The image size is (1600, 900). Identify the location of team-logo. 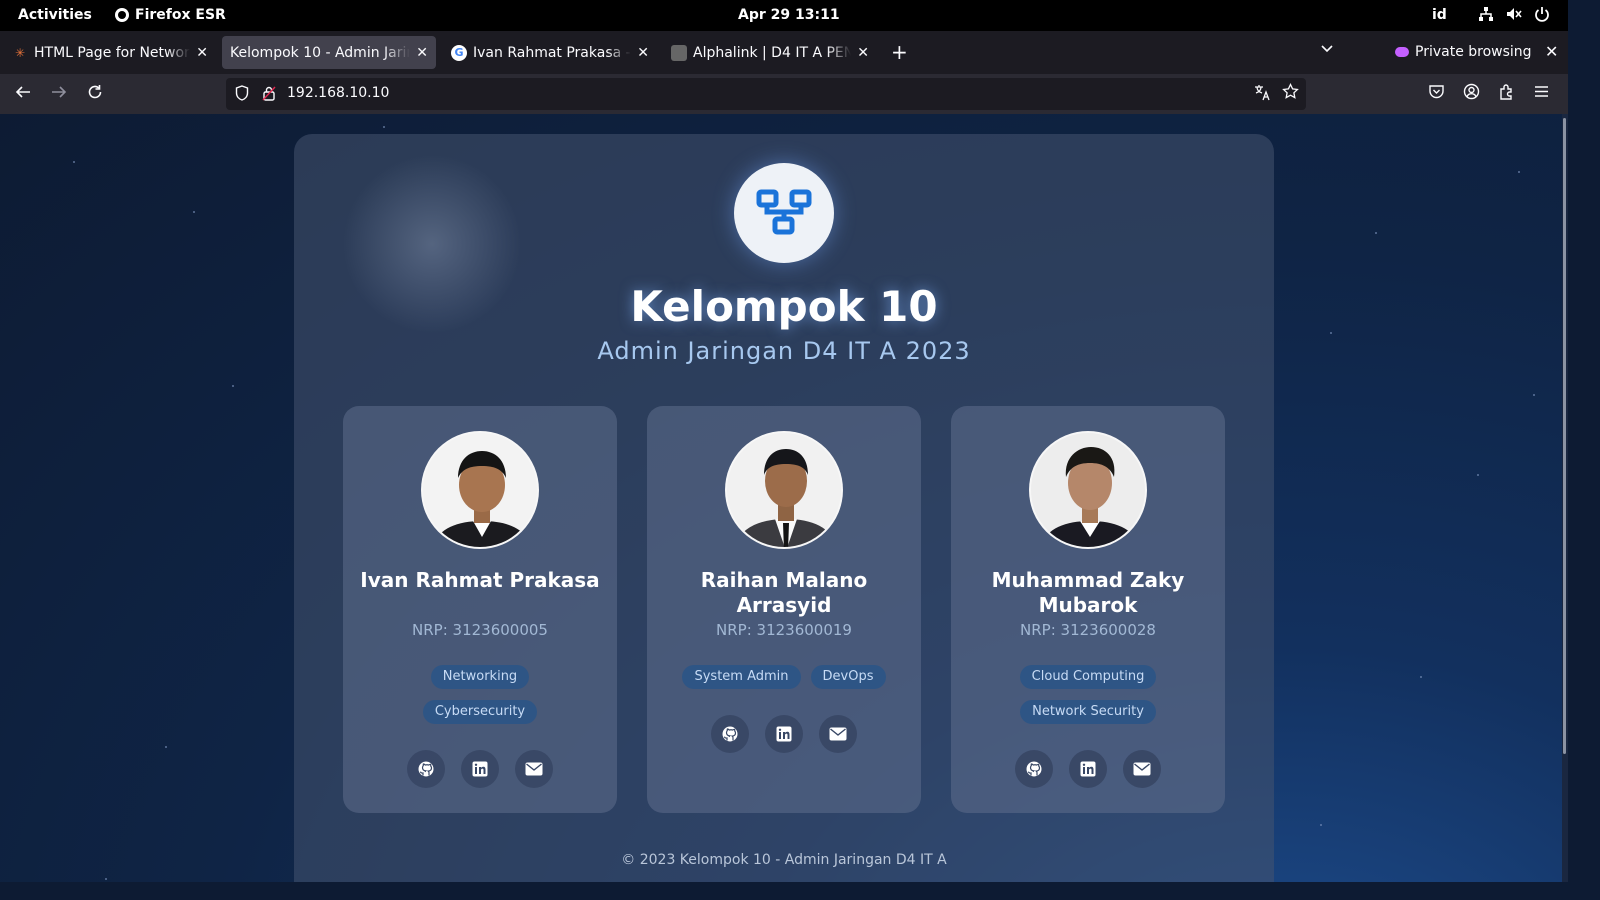
(784, 213).